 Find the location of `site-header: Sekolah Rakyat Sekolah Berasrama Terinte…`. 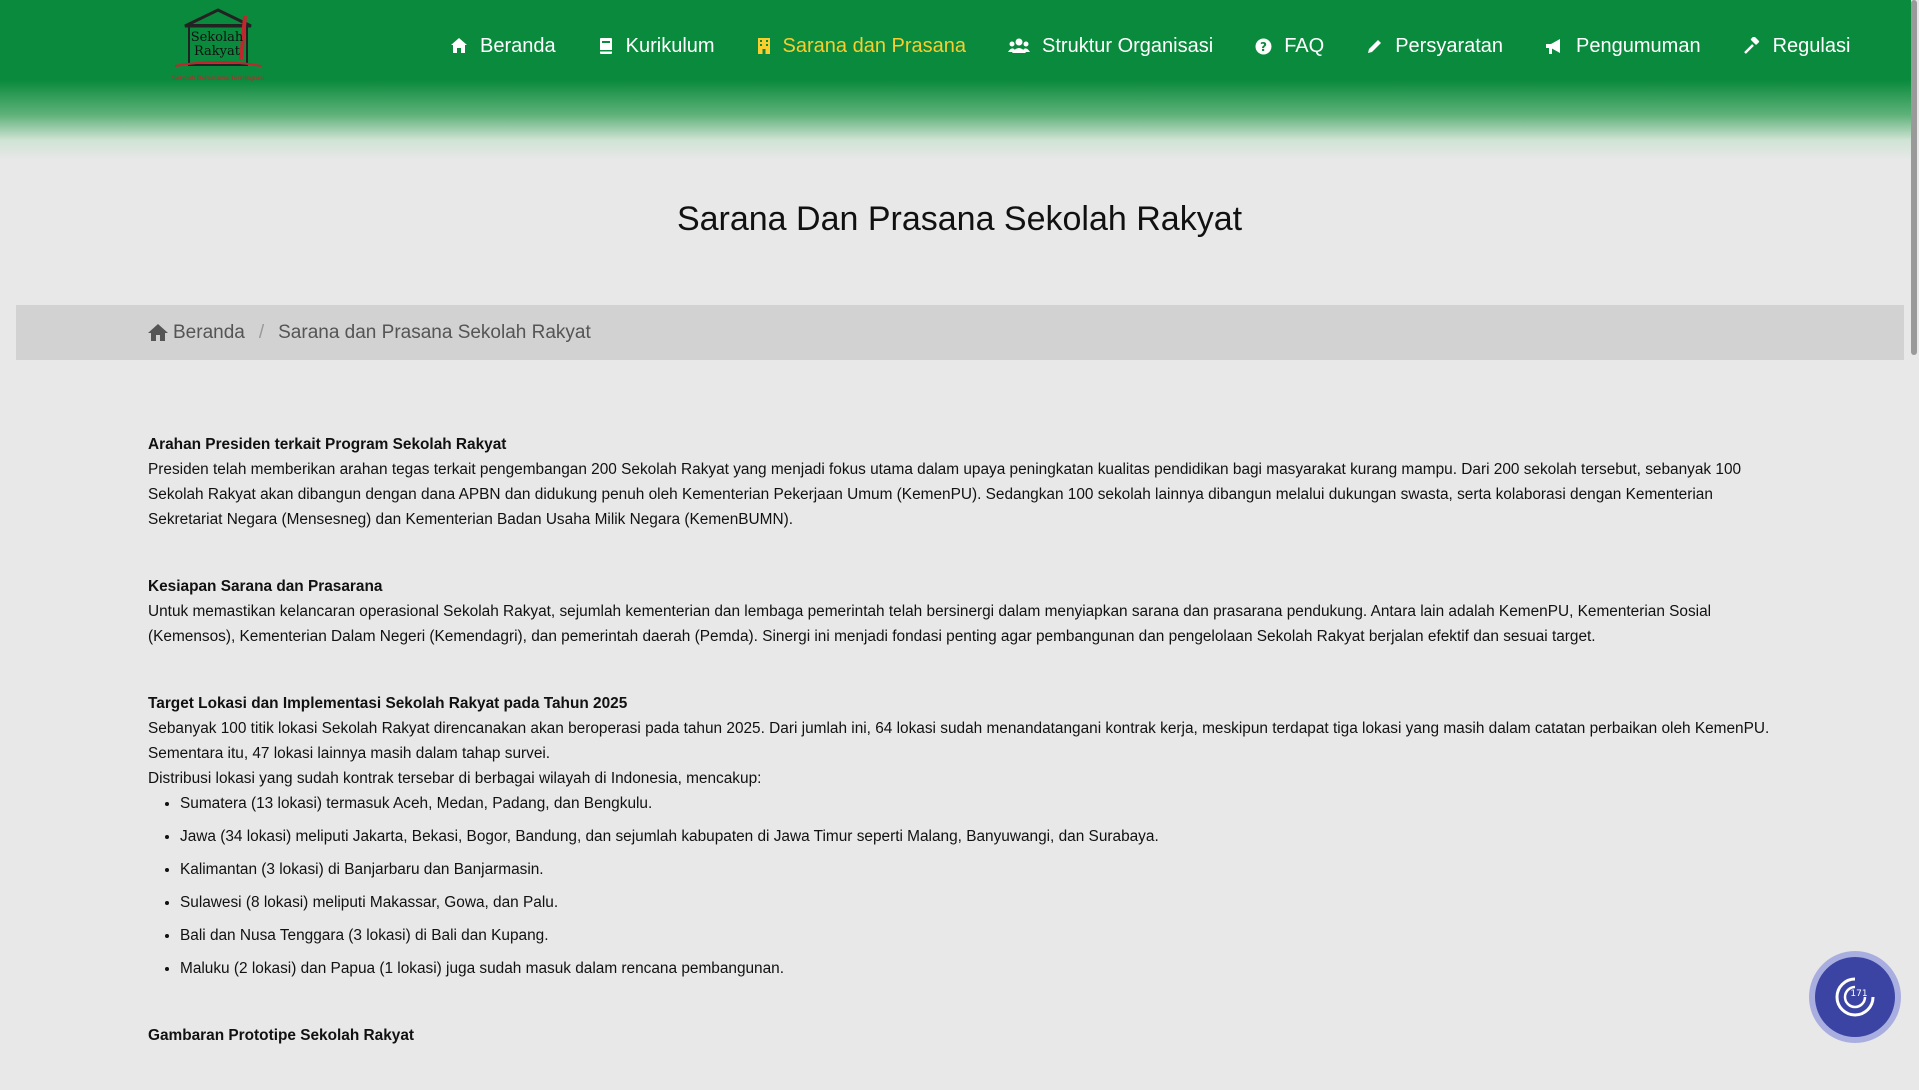

site-header: Sekolah Rakyat Sekolah Berasrama Terinte… is located at coordinates (959, 80).